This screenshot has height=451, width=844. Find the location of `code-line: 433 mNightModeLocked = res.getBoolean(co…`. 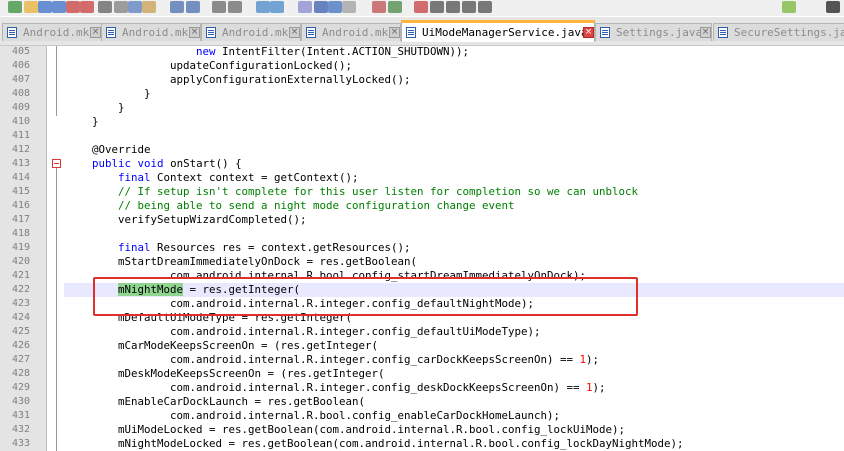

code-line: 433 mNightModeLocked = res.getBoolean(co… is located at coordinates (422, 444).